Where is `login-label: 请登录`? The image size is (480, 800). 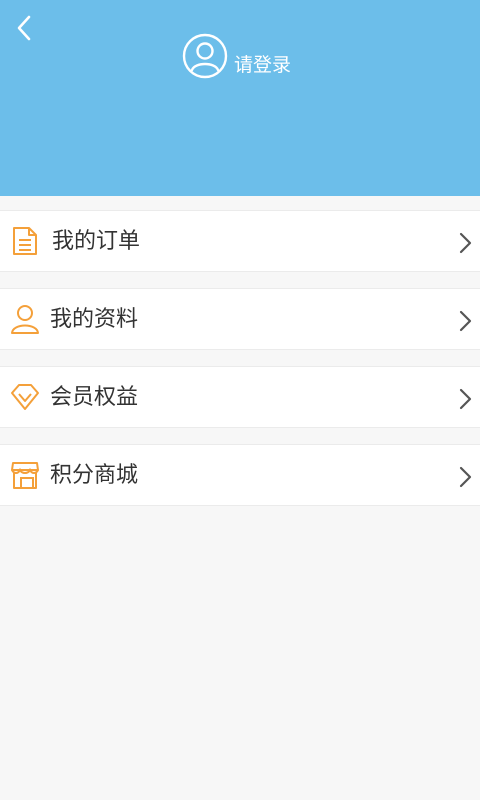
login-label: 请登录 is located at coordinates (263, 64).